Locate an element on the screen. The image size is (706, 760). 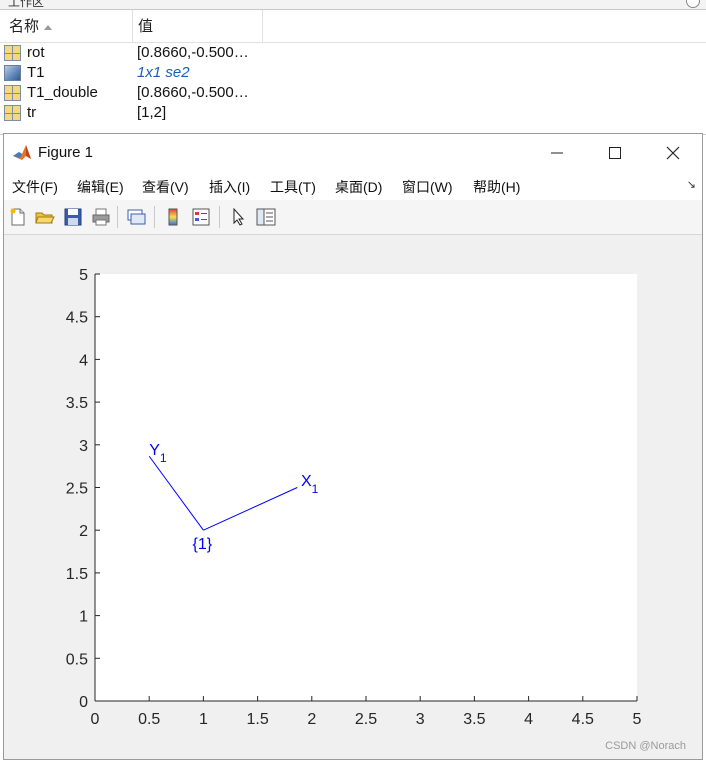
column-header-value-label: 值 is located at coordinates (146, 26).